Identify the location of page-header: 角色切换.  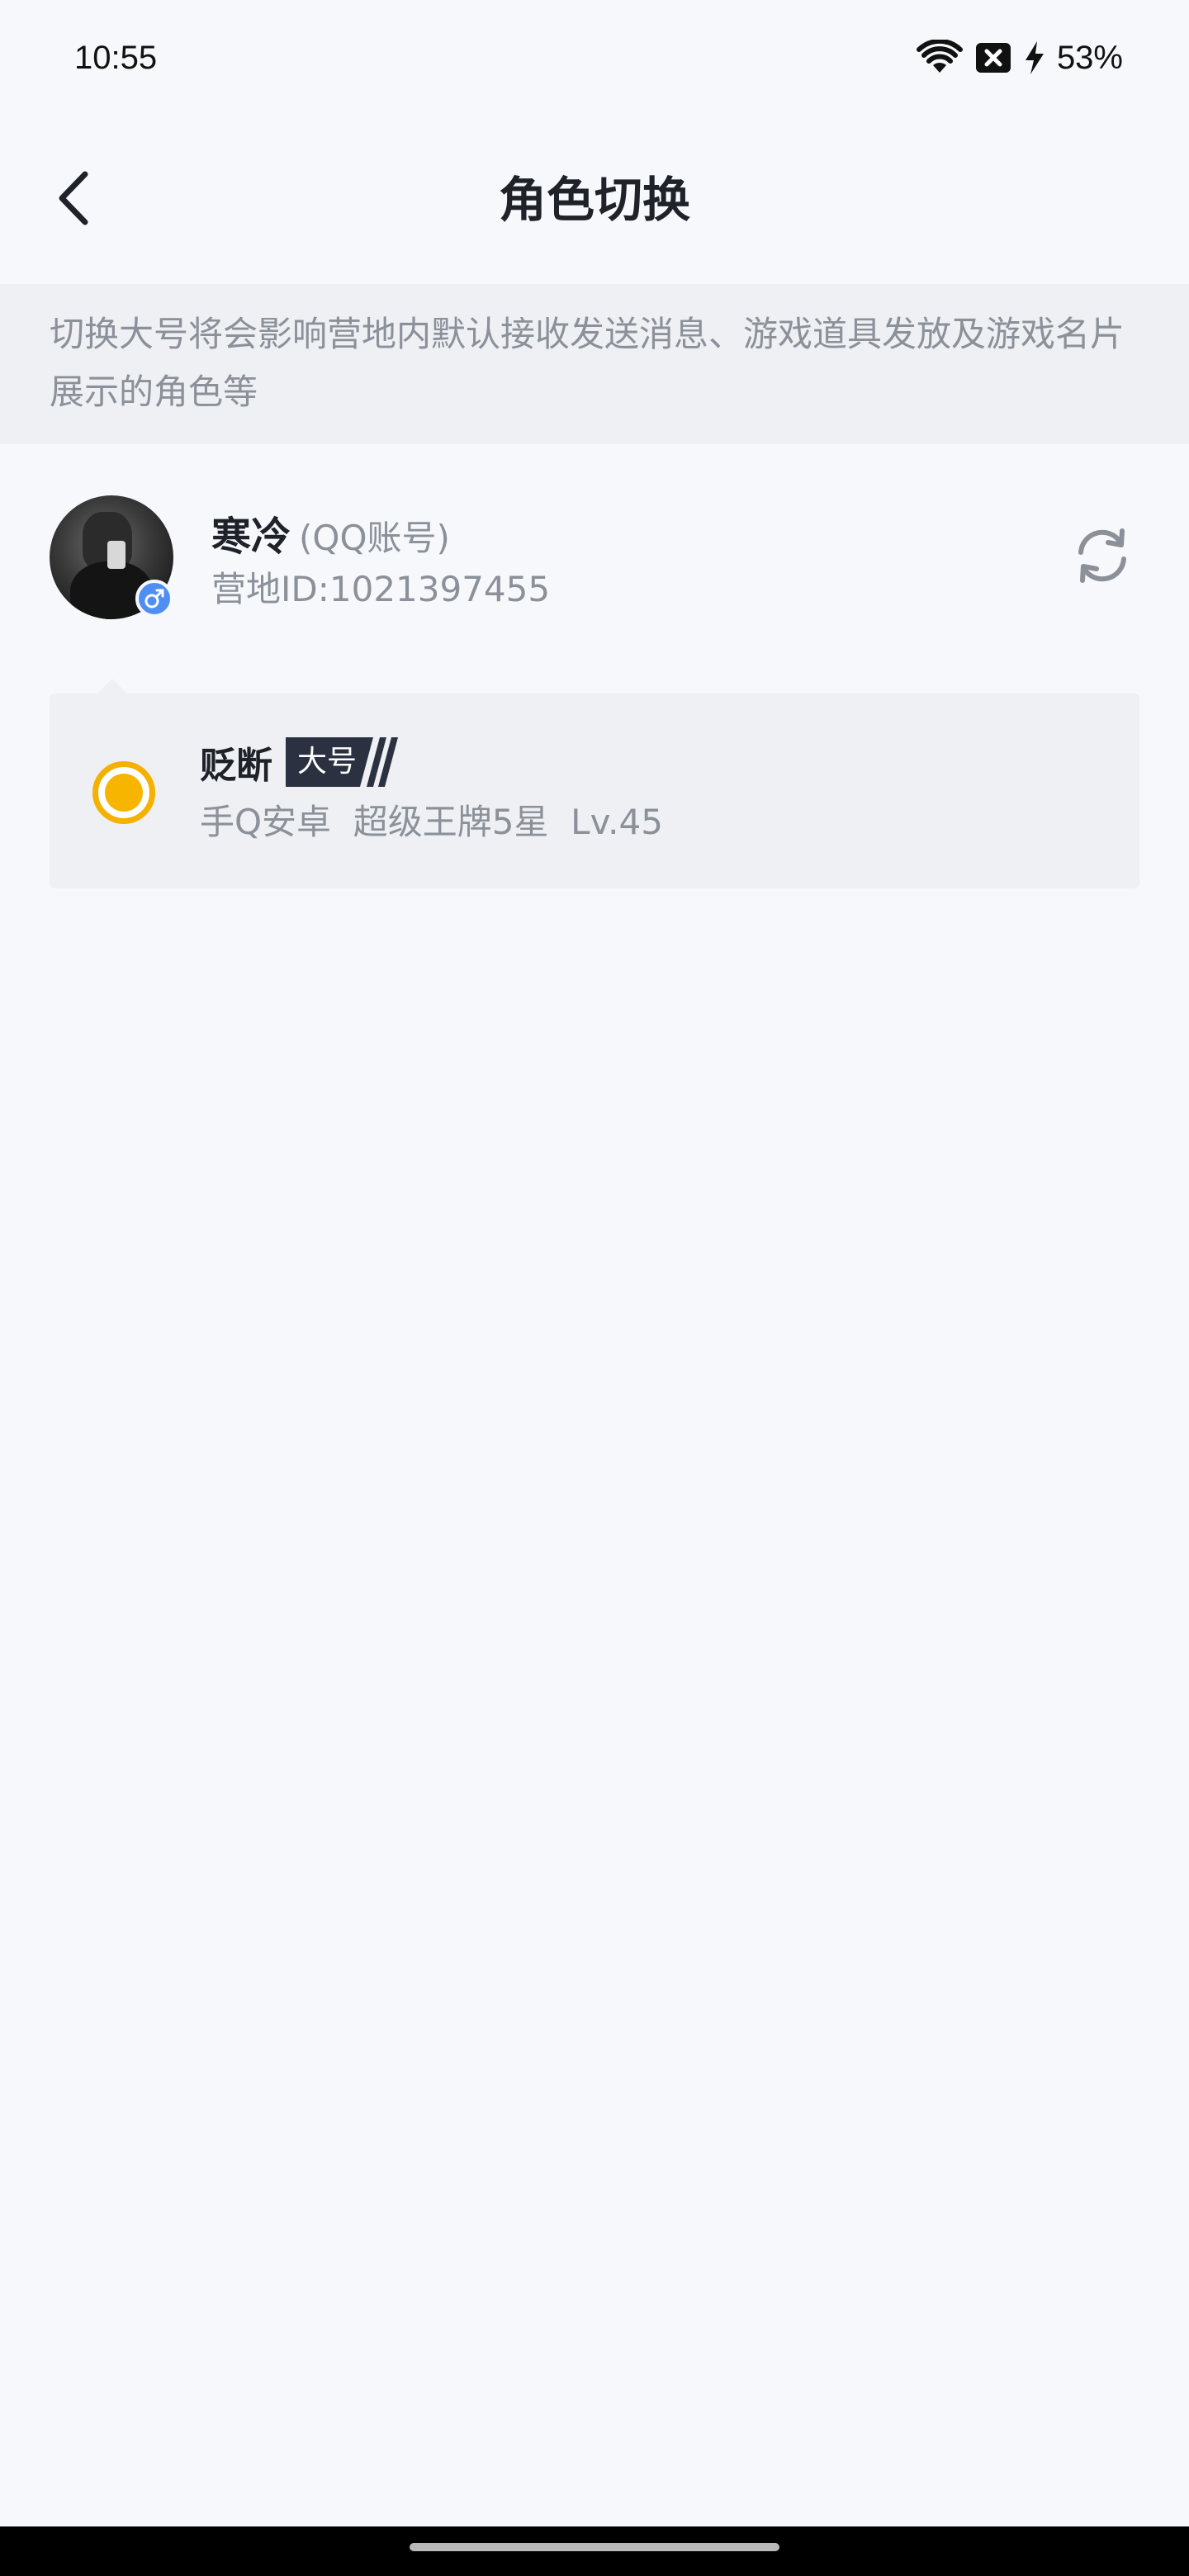
(594, 202).